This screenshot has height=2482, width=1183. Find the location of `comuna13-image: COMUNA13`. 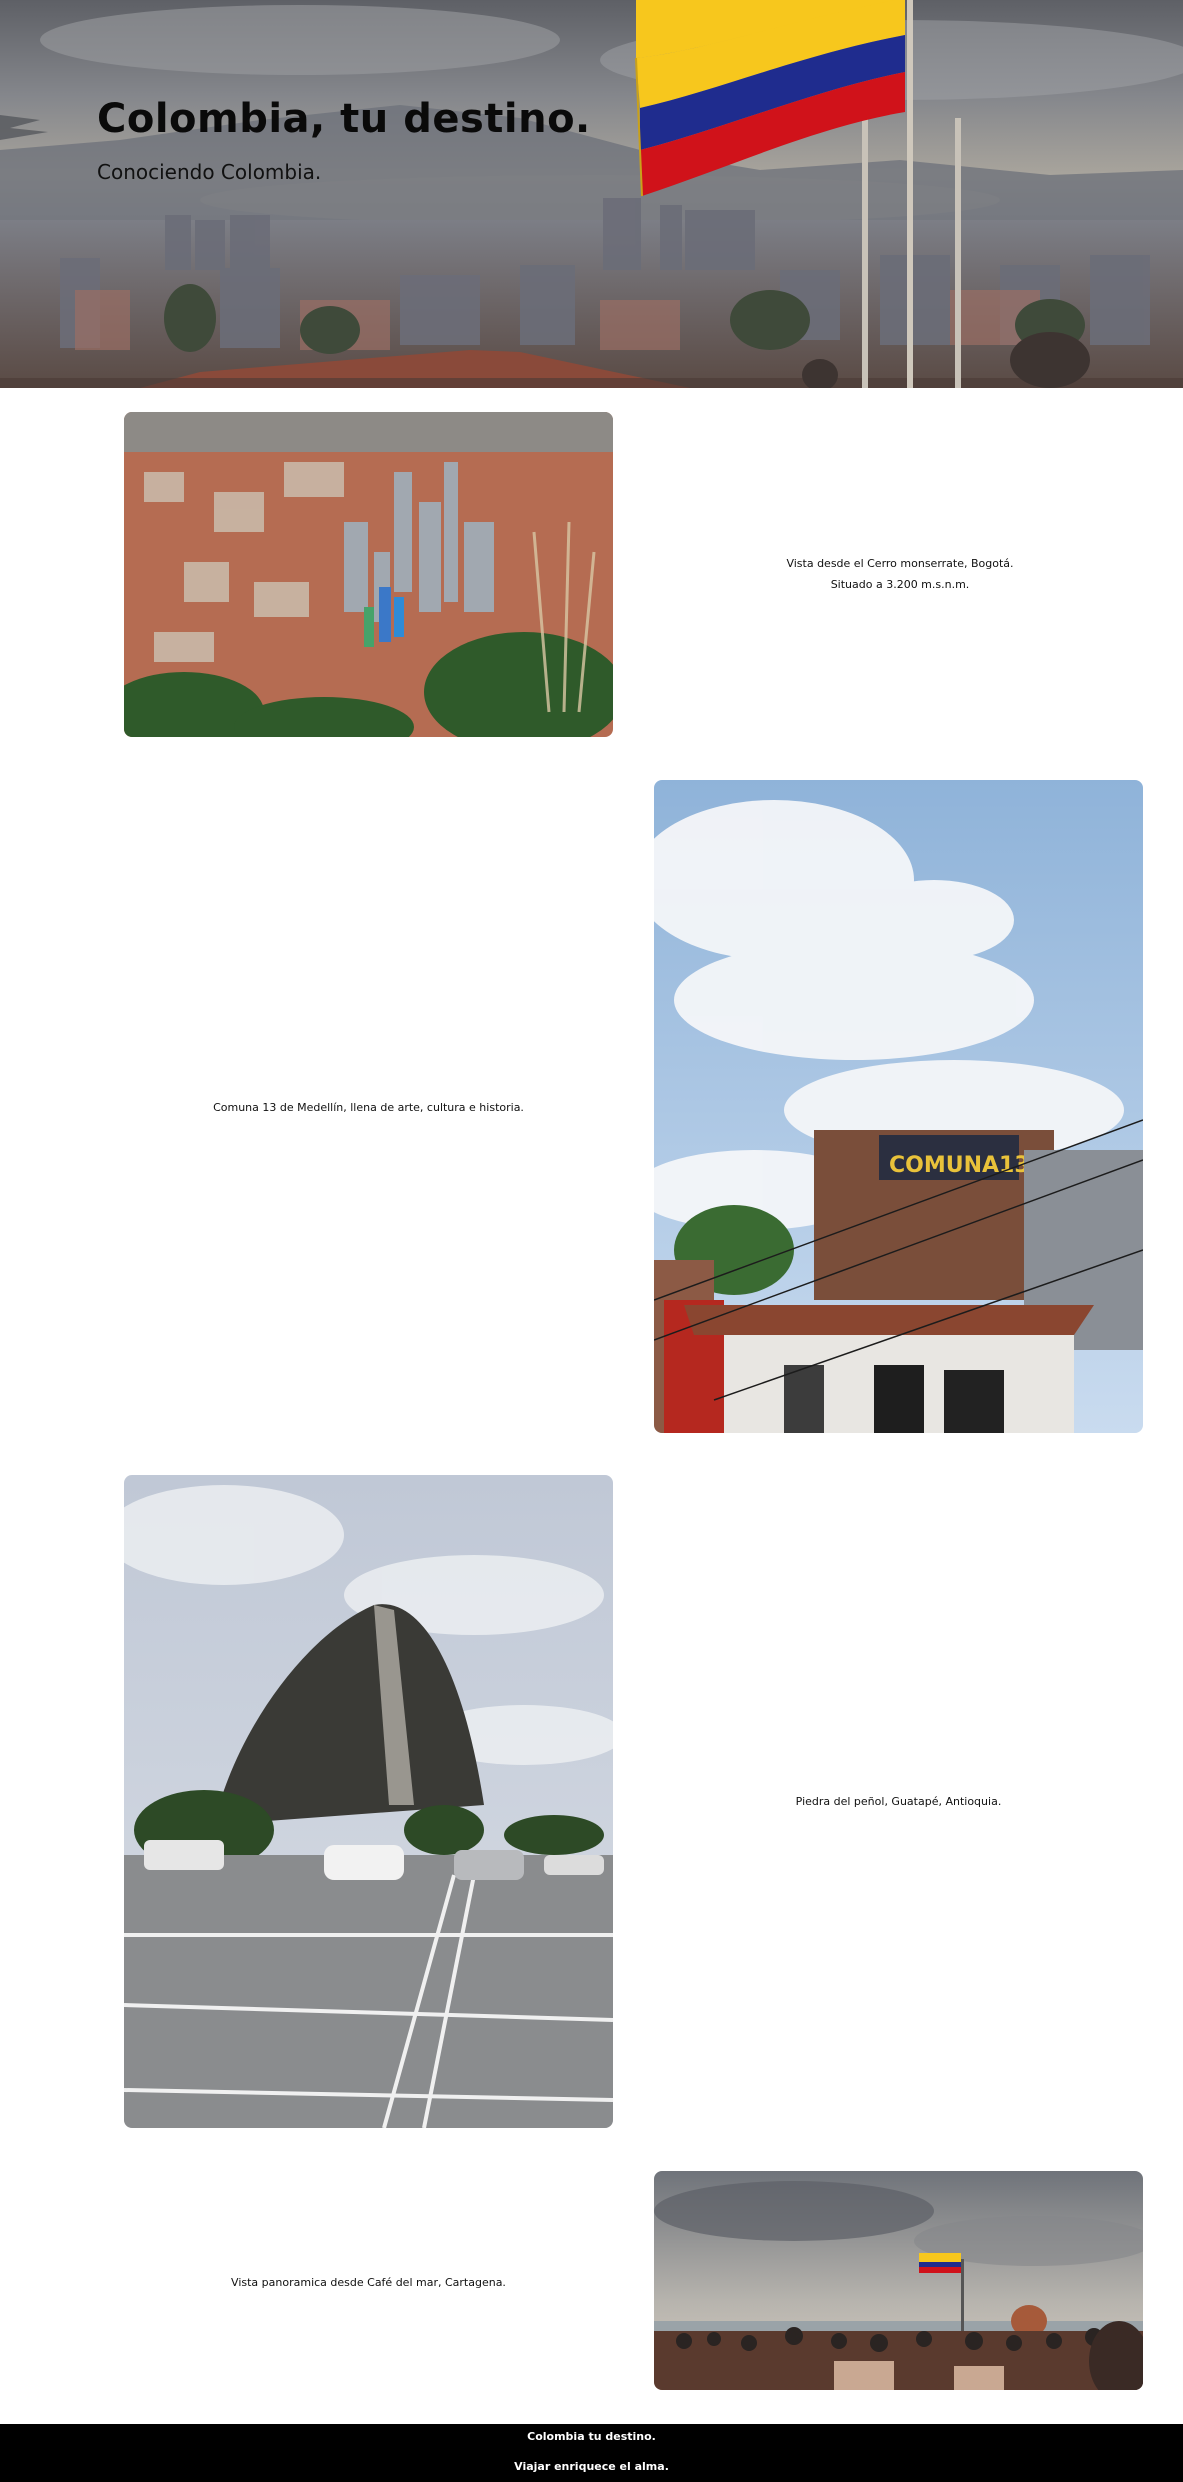

comuna13-image: COMUNA13 is located at coordinates (898, 1106).